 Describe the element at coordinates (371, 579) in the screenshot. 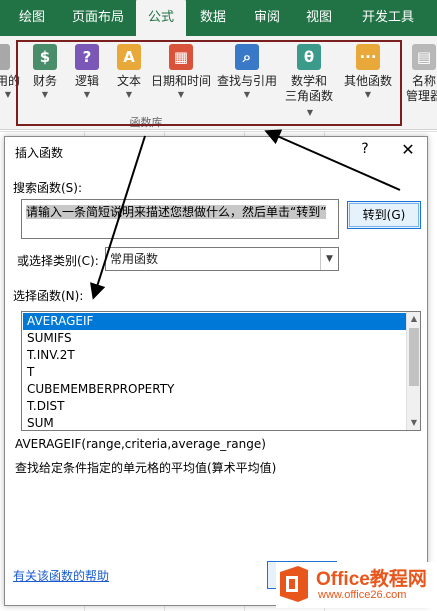

I see `watermark-brand: Office教程网` at that location.